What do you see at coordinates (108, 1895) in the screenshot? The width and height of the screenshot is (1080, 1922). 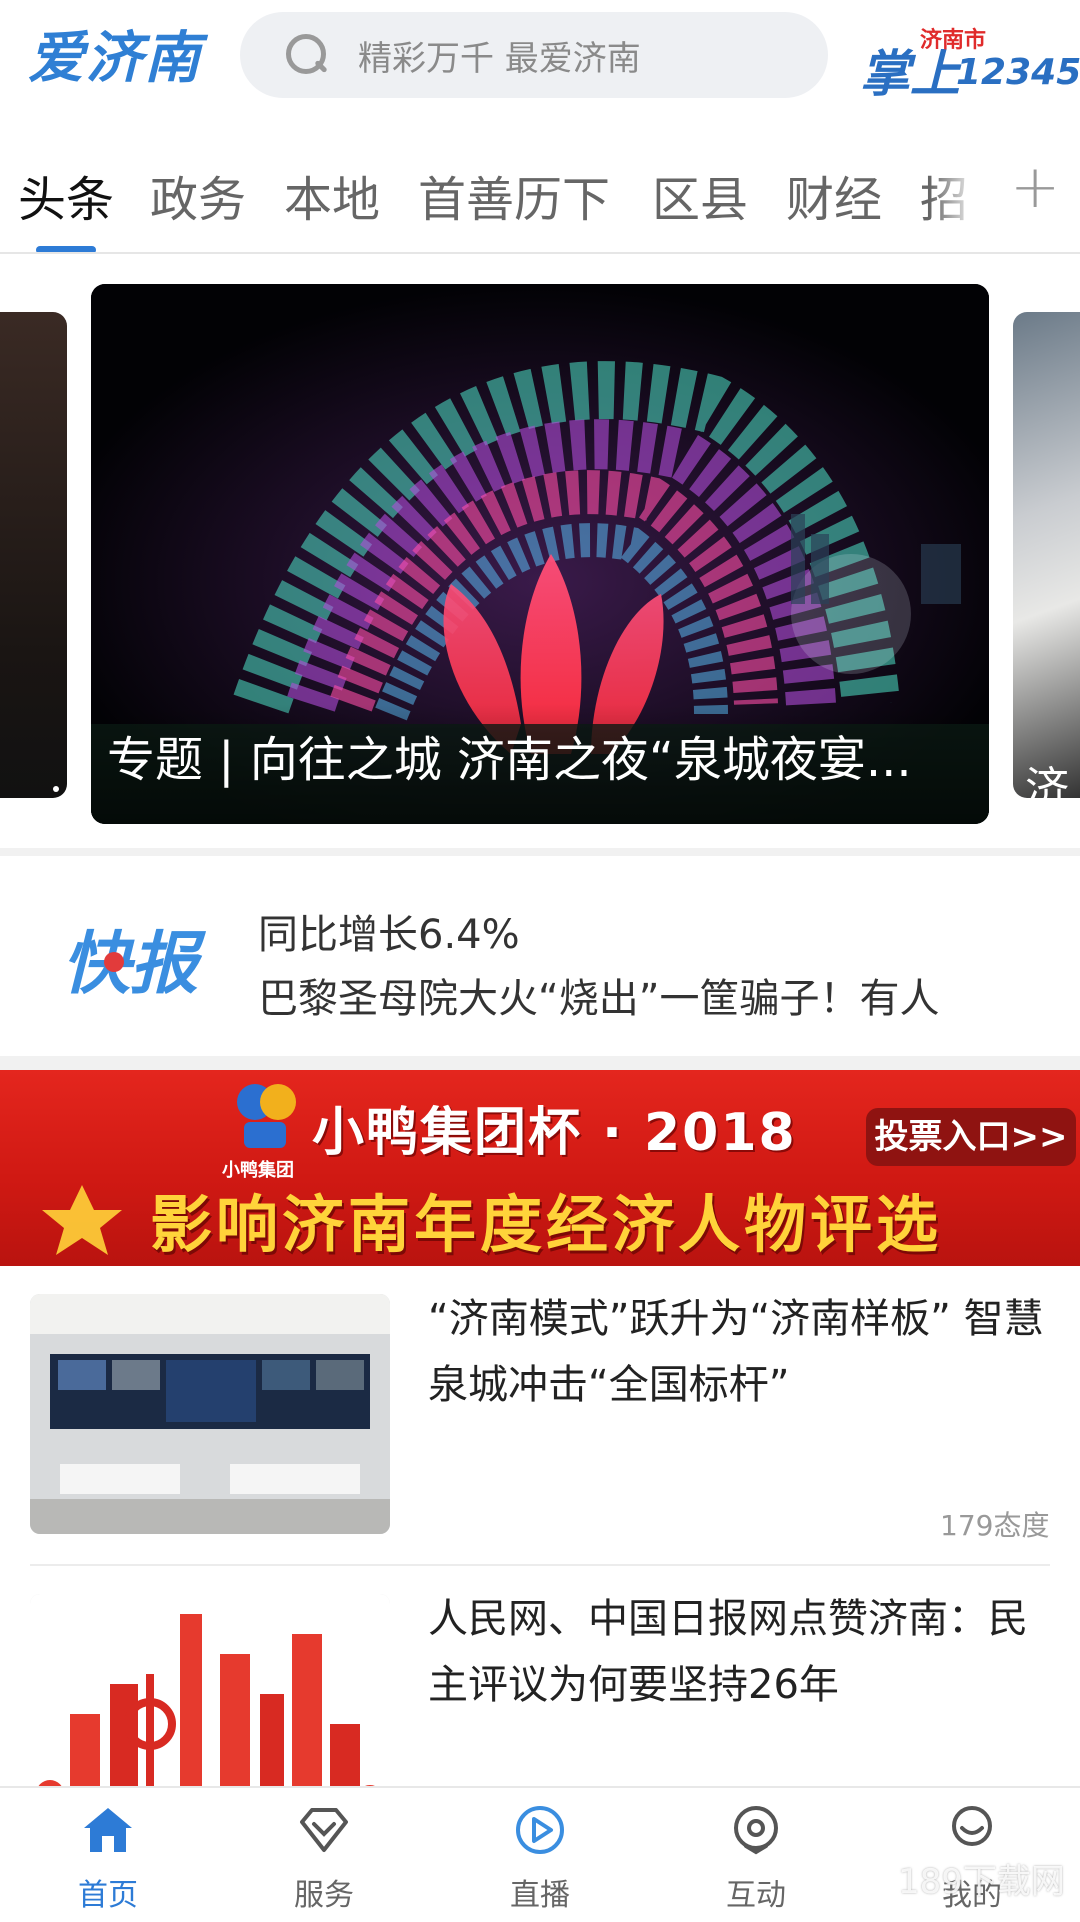 I see `nav-home-label: 首页` at bounding box center [108, 1895].